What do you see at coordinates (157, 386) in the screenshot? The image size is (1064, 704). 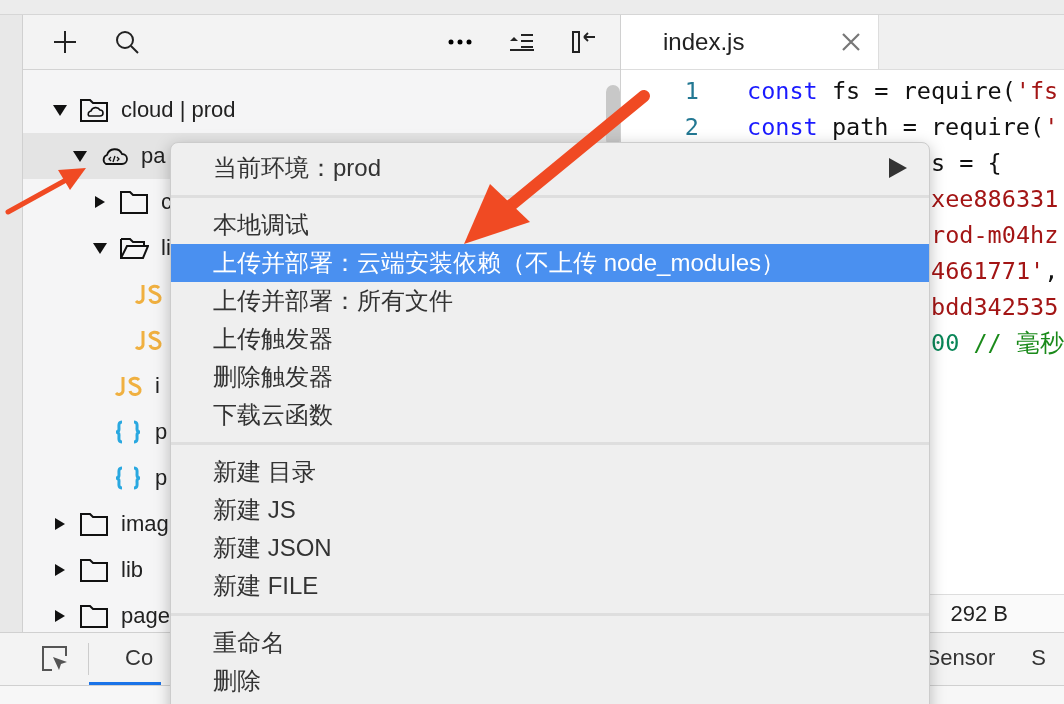 I see `tree-label: i` at bounding box center [157, 386].